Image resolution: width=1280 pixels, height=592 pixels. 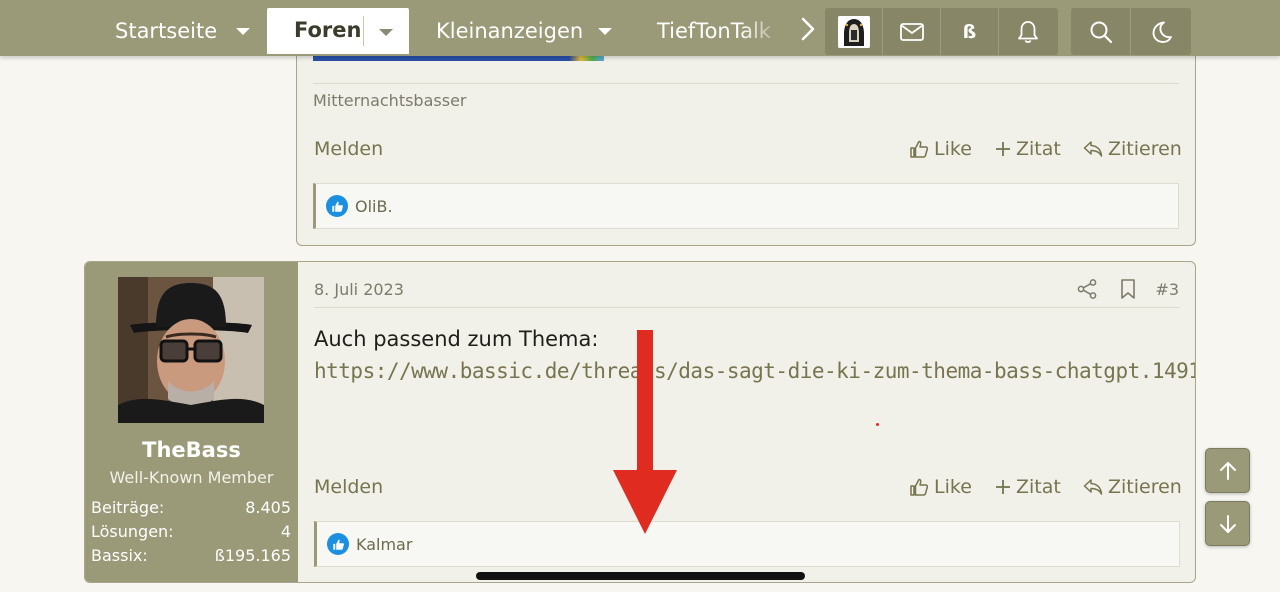 What do you see at coordinates (390, 100) in the screenshot?
I see `post-signature: Mitternachtsbasser` at bounding box center [390, 100].